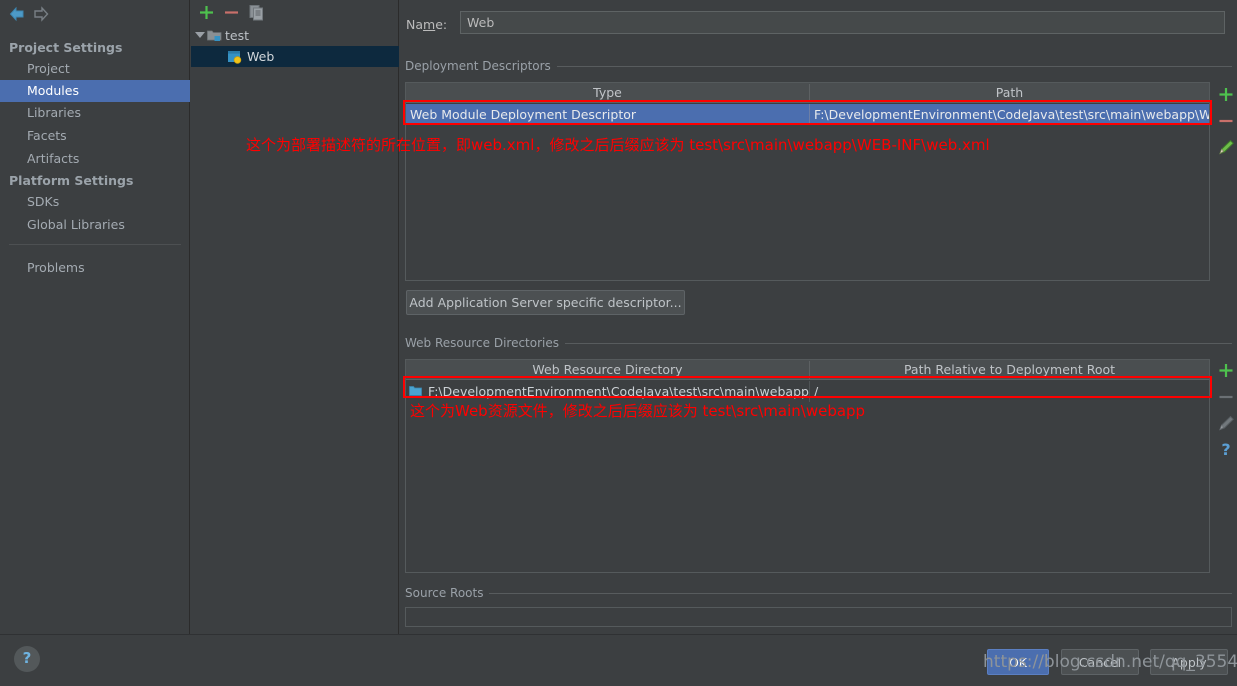 This screenshot has width=1237, height=686. Describe the element at coordinates (66, 47) in the screenshot. I see `sidebar-group-project-settings: Project Settings` at that location.